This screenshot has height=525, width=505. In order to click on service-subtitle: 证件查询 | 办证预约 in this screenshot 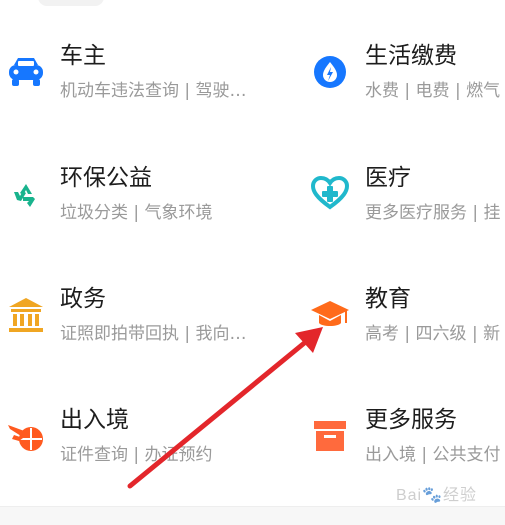, I will do `click(136, 455)`.